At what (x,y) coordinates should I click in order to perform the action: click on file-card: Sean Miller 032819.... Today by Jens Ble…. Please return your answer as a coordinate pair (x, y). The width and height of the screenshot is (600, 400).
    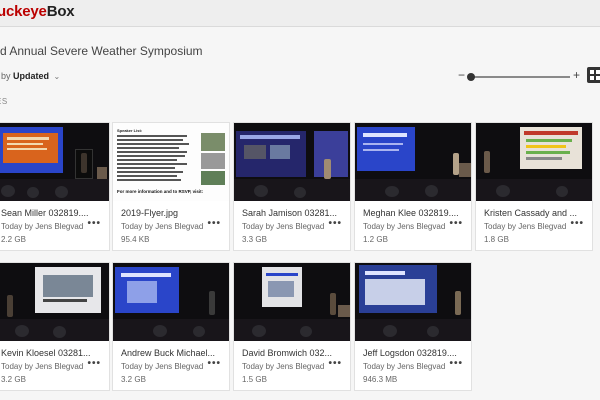
    Looking at the image, I should click on (55, 186).